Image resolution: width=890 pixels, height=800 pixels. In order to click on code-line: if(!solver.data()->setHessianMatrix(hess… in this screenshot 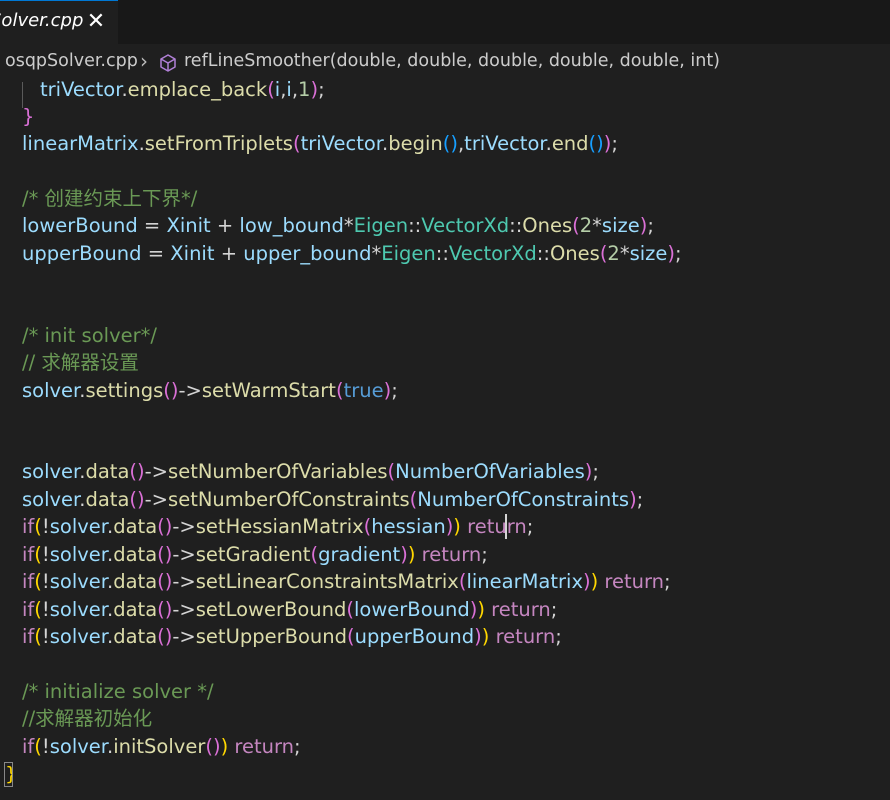, I will do `click(277, 526)`.